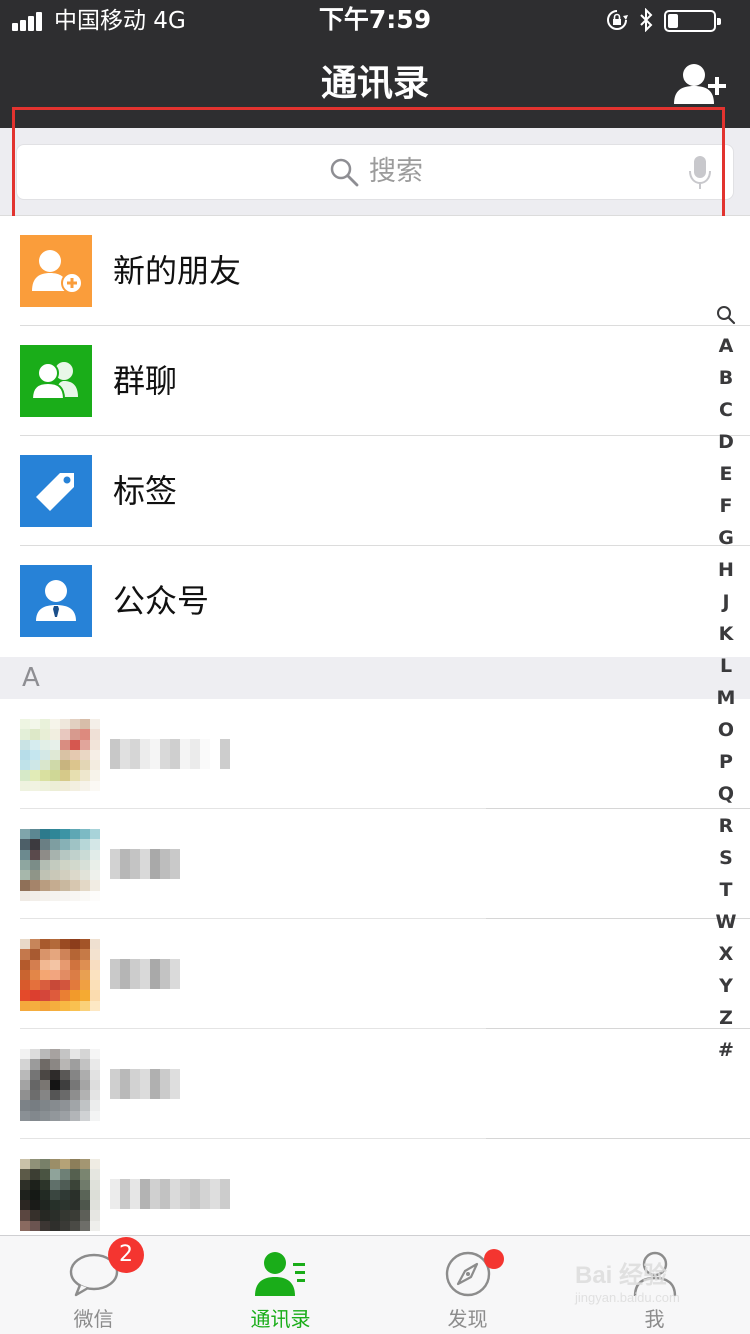 This screenshot has width=750, height=1334. Describe the element at coordinates (646, 20) in the screenshot. I see `bluetooth-icon` at that location.